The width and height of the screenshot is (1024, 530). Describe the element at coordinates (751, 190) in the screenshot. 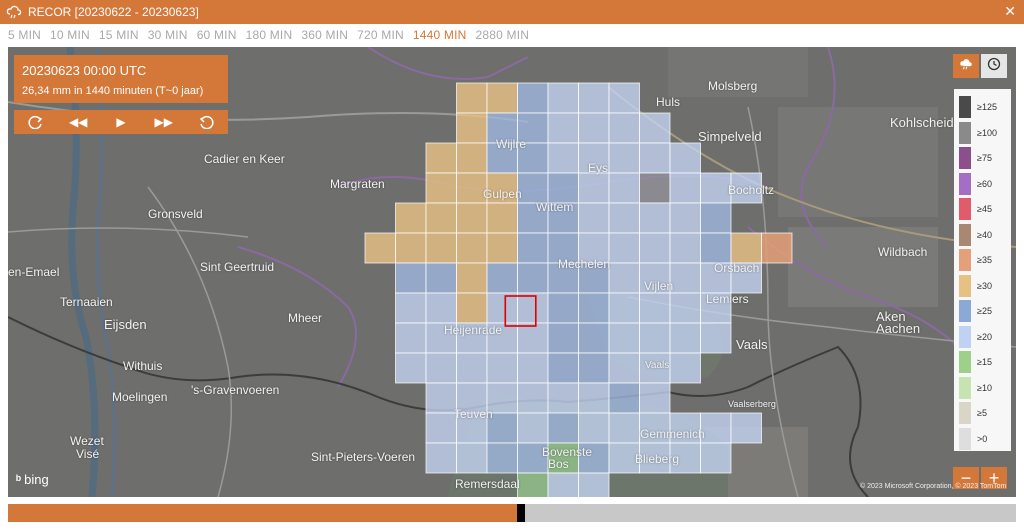

I see `place-label: Bocholtz` at that location.